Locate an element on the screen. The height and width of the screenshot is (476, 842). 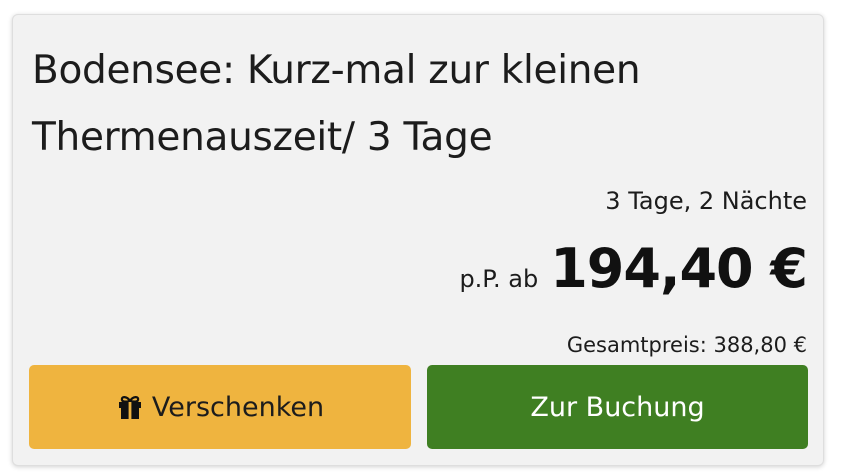
book-button-label: Zur Buchung is located at coordinates (617, 407).